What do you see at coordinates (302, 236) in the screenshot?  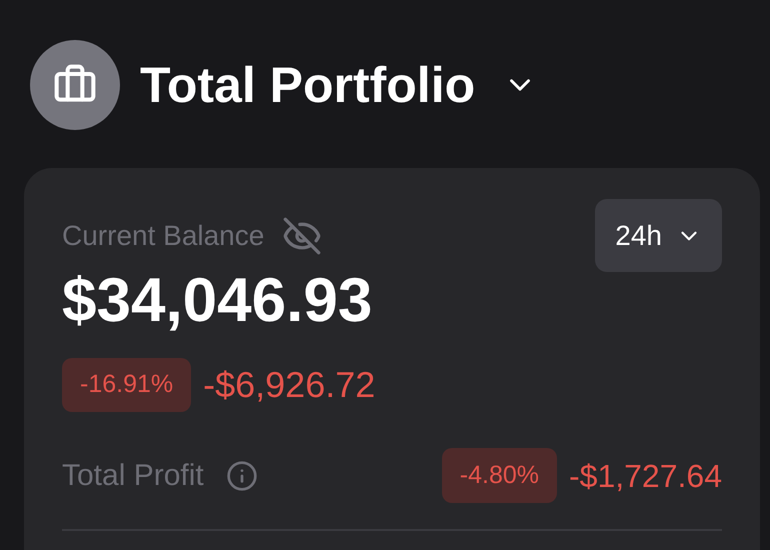 I see `eye-off-icon` at bounding box center [302, 236].